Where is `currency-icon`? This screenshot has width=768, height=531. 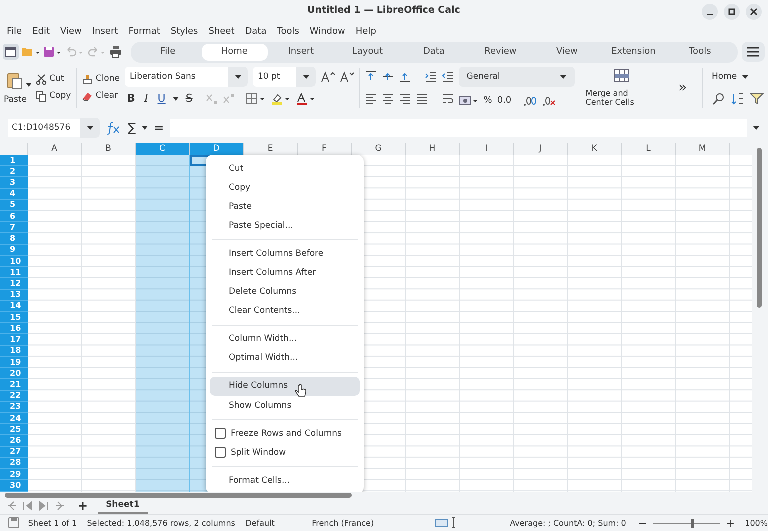
currency-icon is located at coordinates (468, 100).